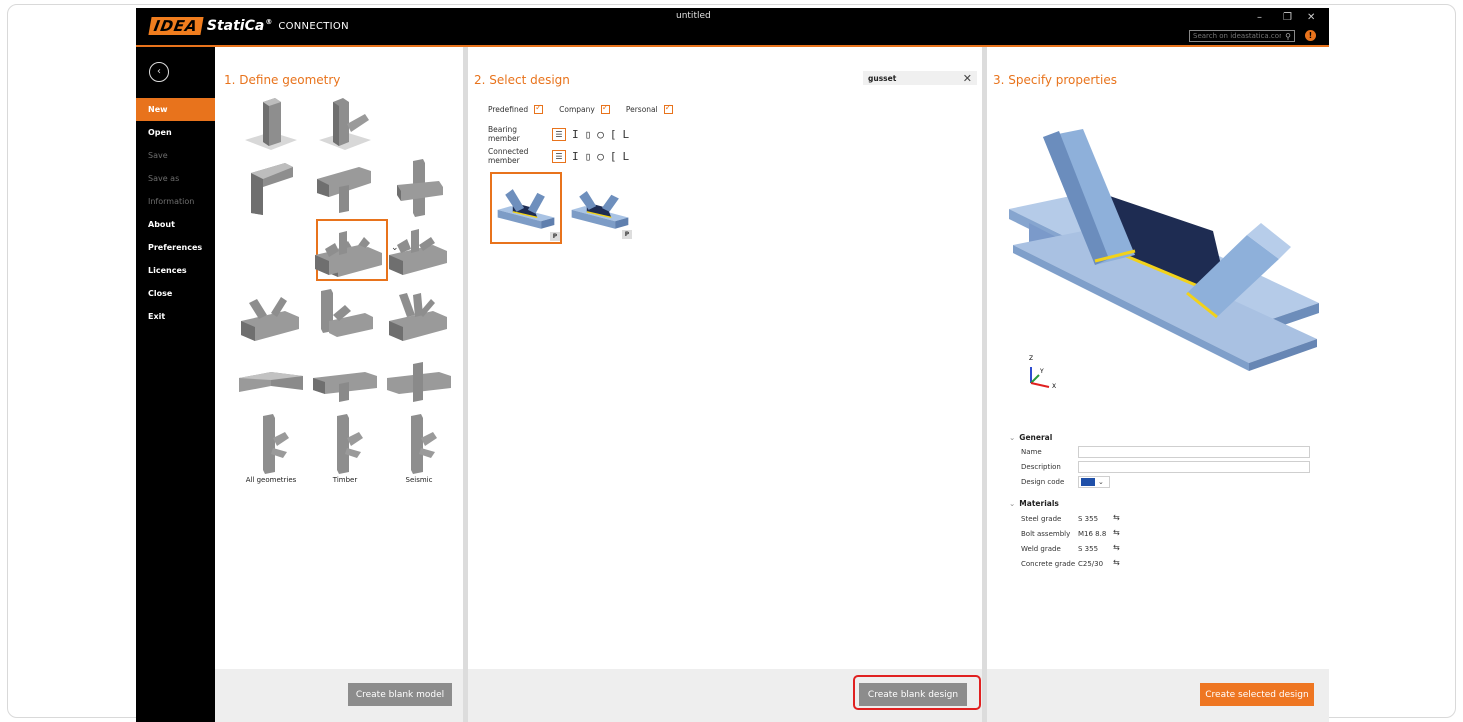 This screenshot has height=722, width=1463. I want to click on description-field, so click(1194, 467).